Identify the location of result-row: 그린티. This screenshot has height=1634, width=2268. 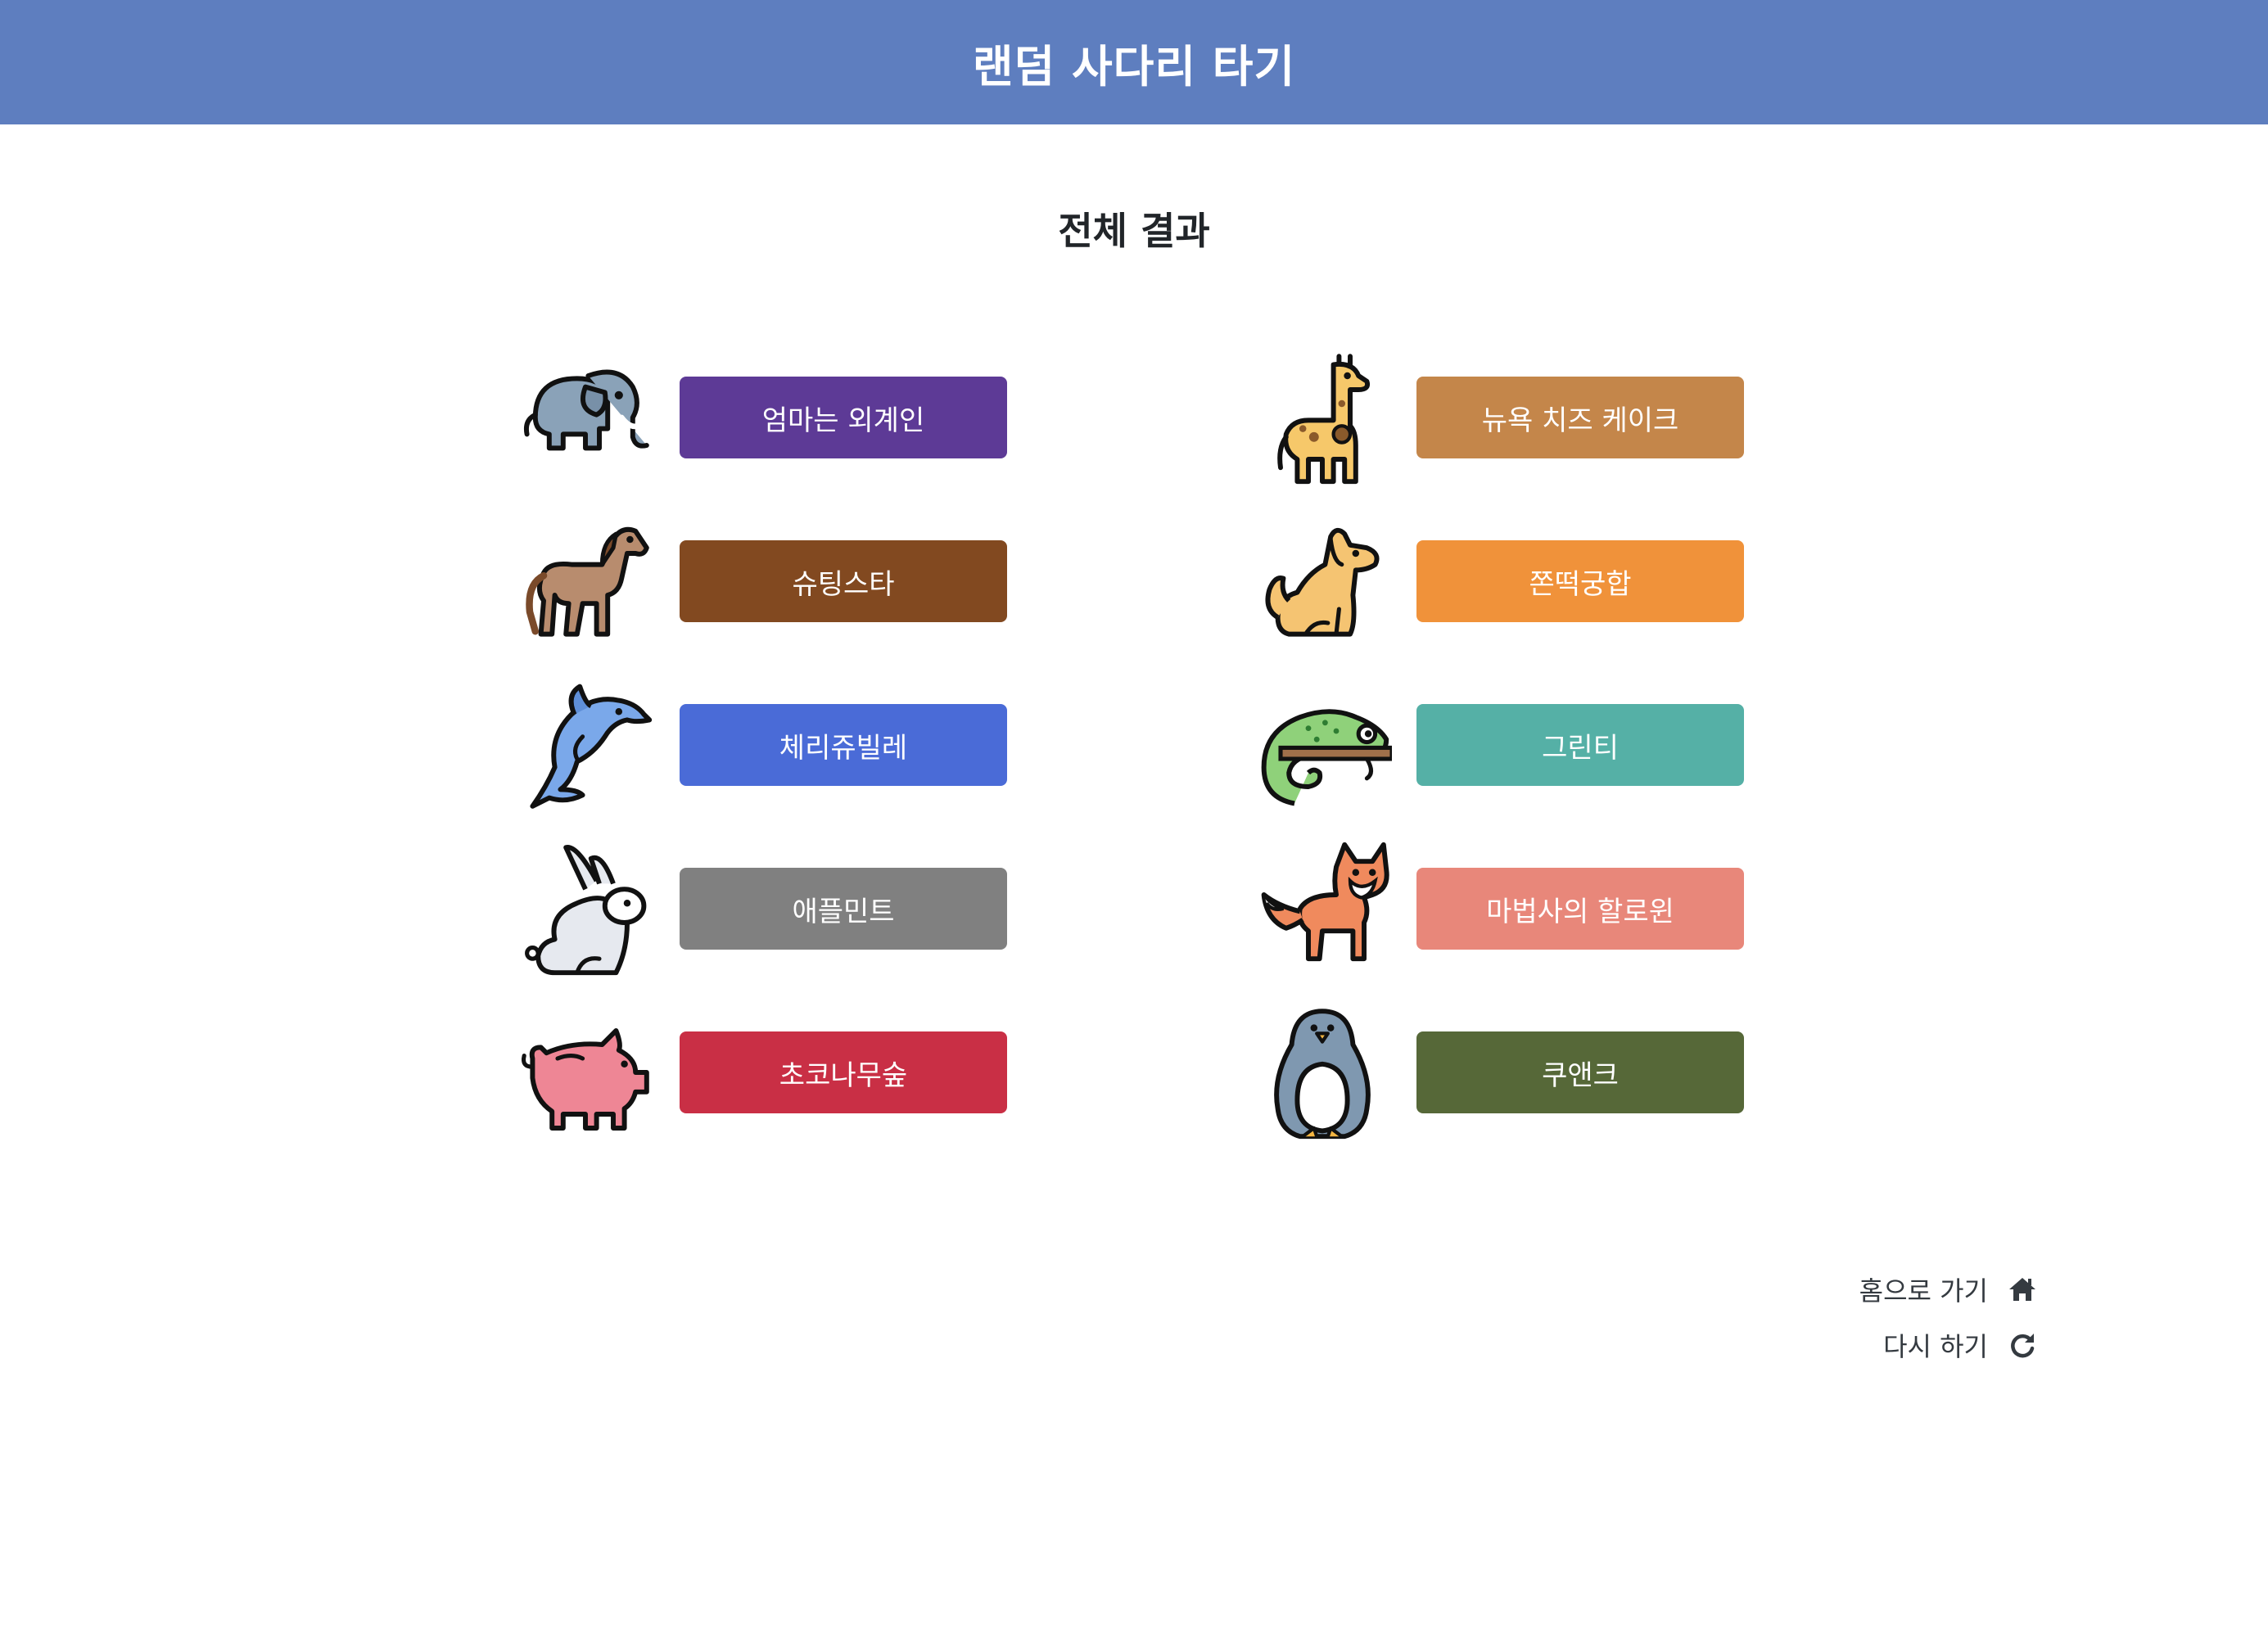
(1605, 745).